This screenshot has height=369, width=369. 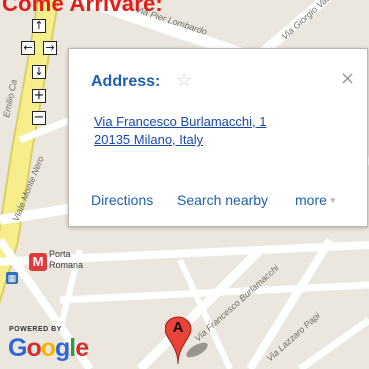 What do you see at coordinates (60, 254) in the screenshot?
I see `metro-label-line1: Porta` at bounding box center [60, 254].